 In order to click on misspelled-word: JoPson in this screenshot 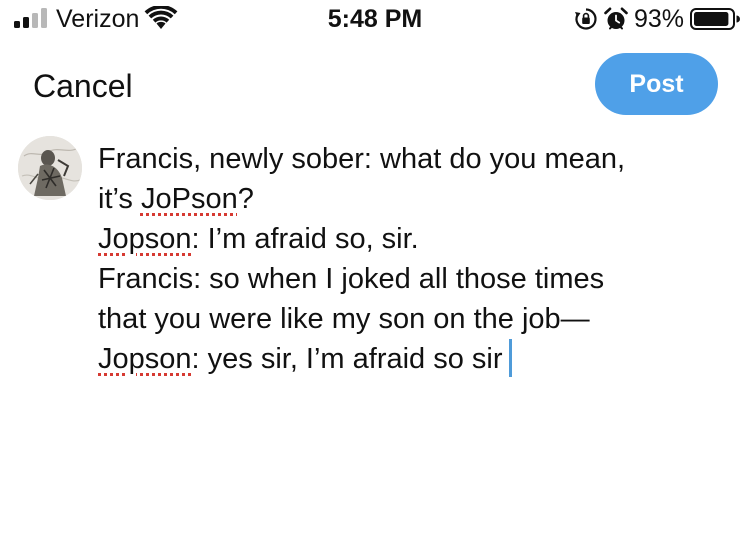, I will do `click(189, 199)`.